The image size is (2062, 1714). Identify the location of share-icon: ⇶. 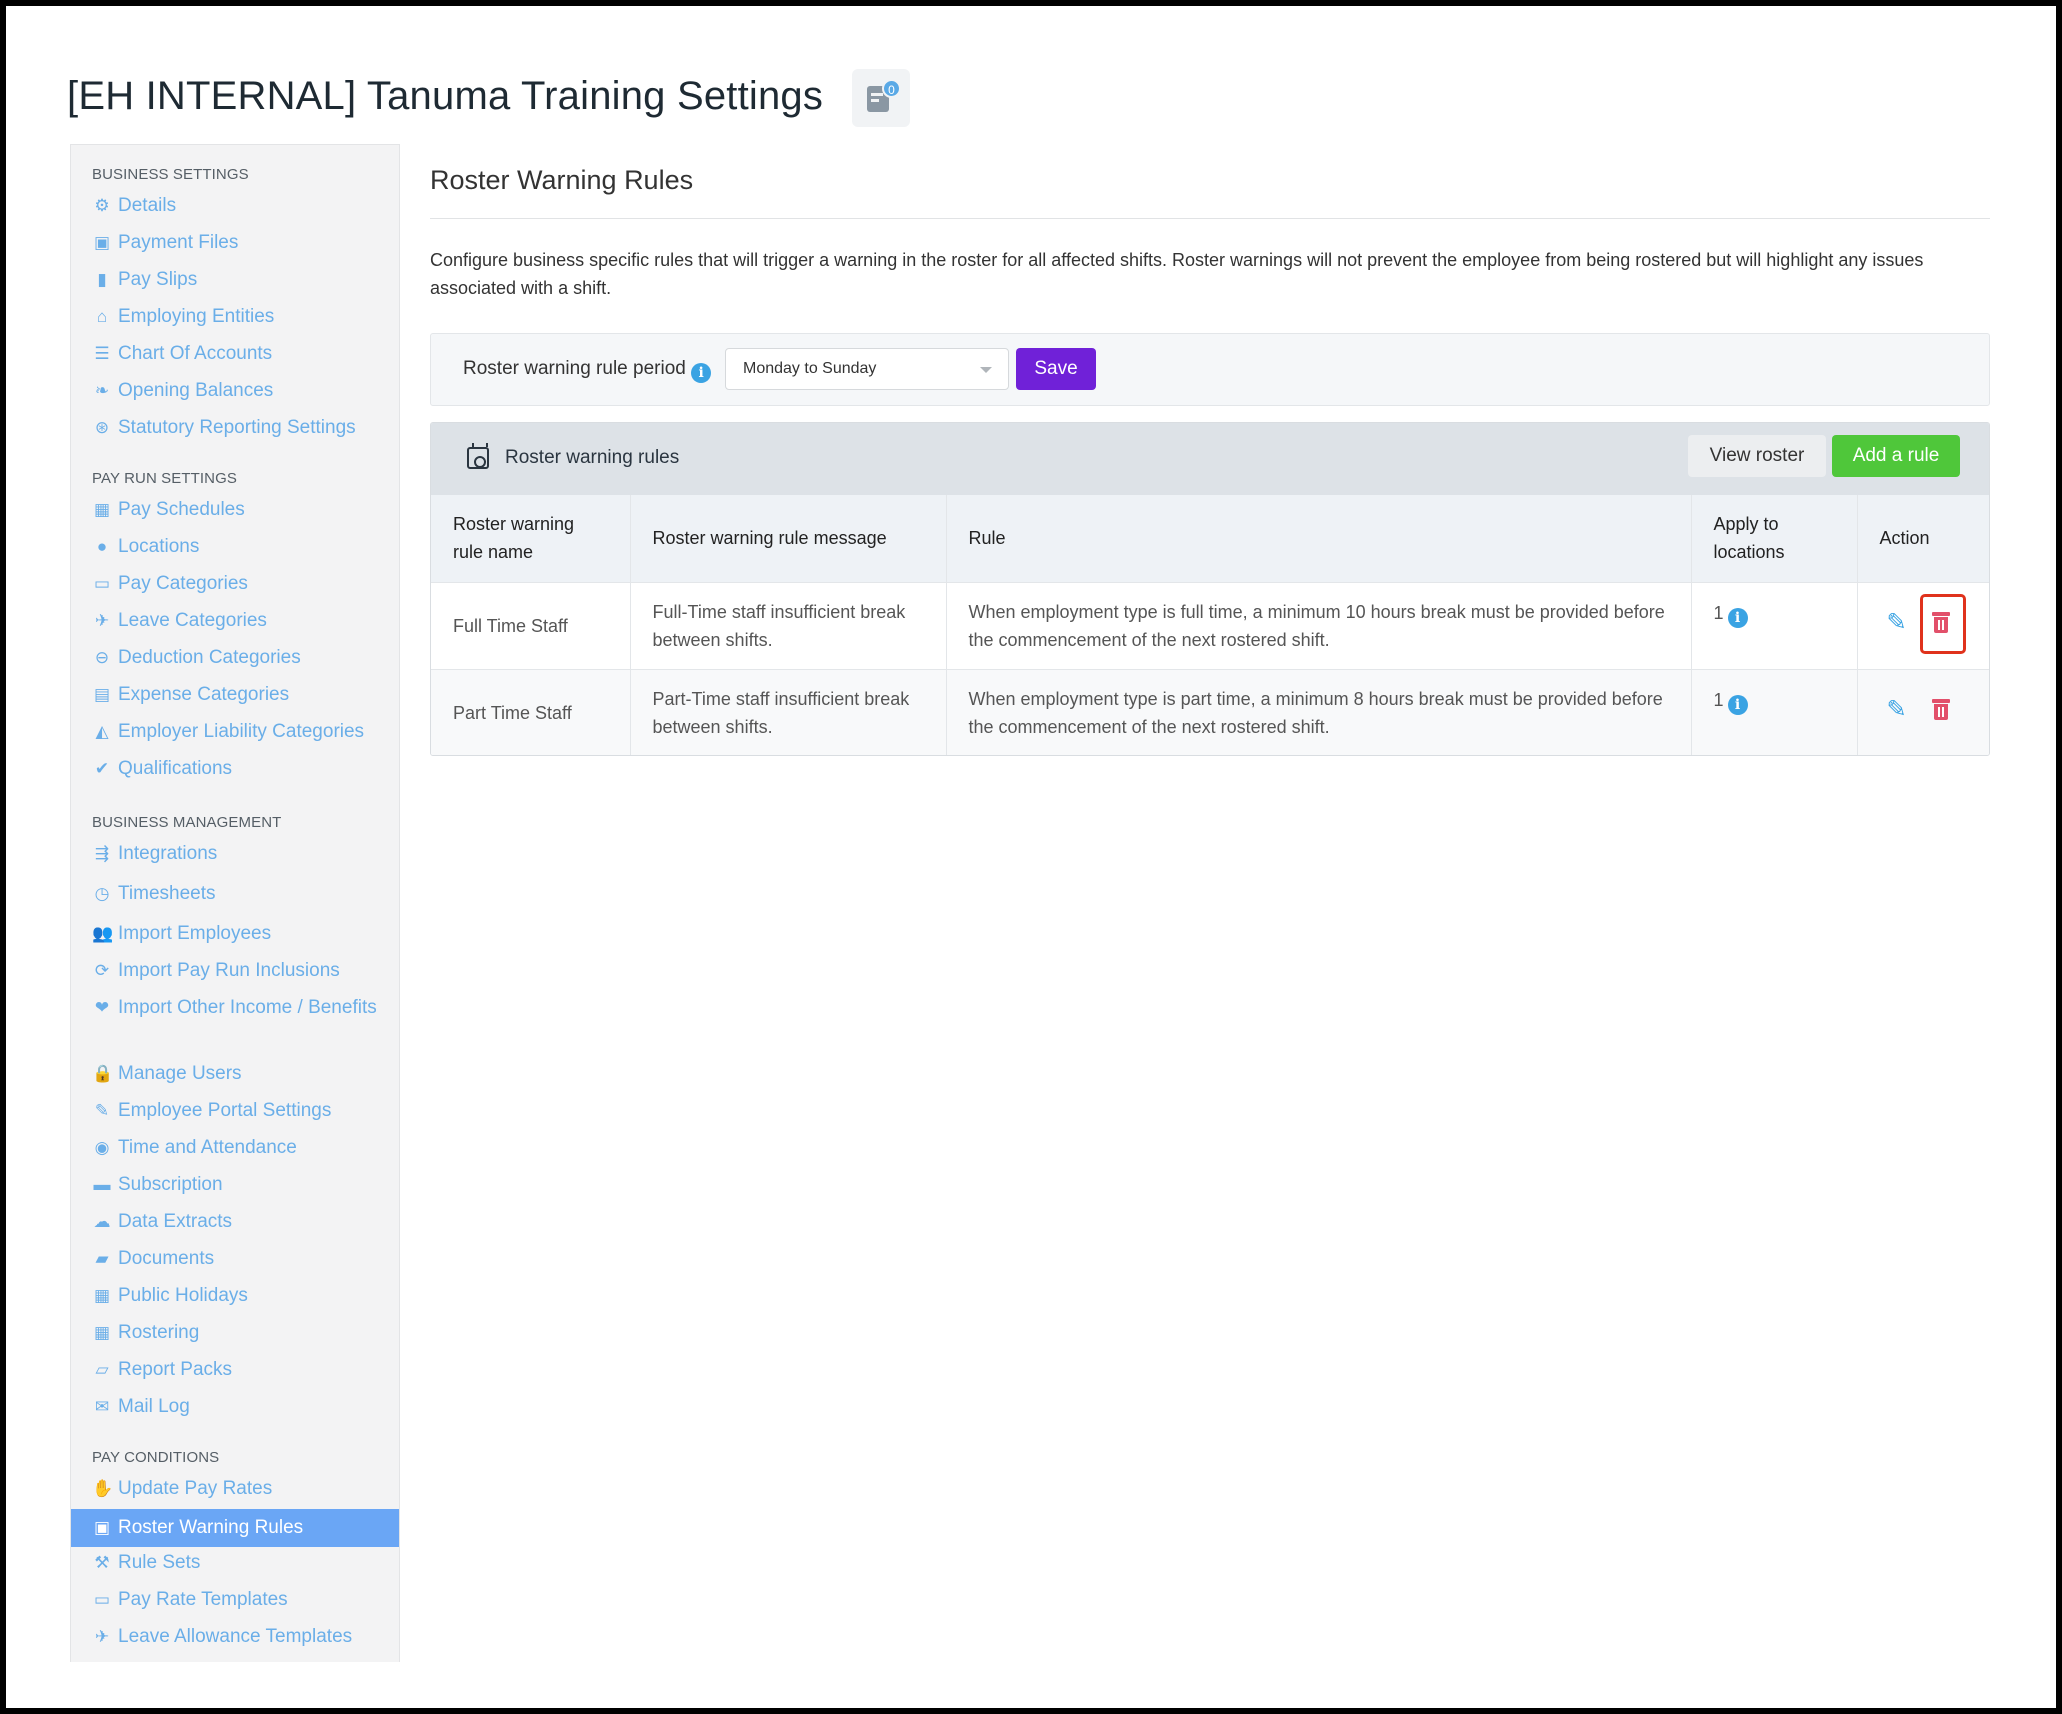
(102, 853).